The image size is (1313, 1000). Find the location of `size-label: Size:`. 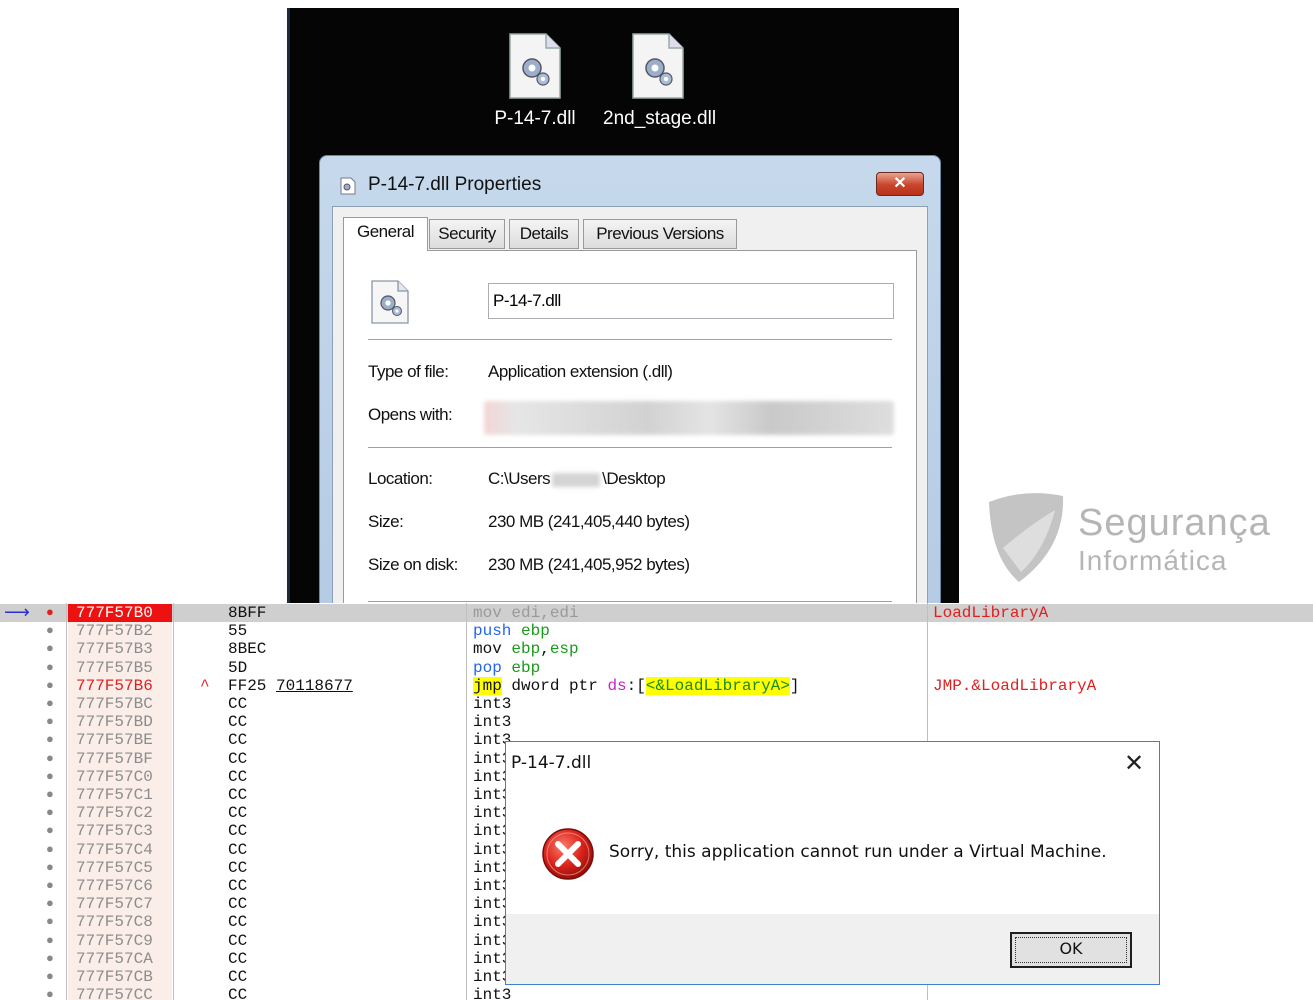

size-label: Size: is located at coordinates (386, 521).